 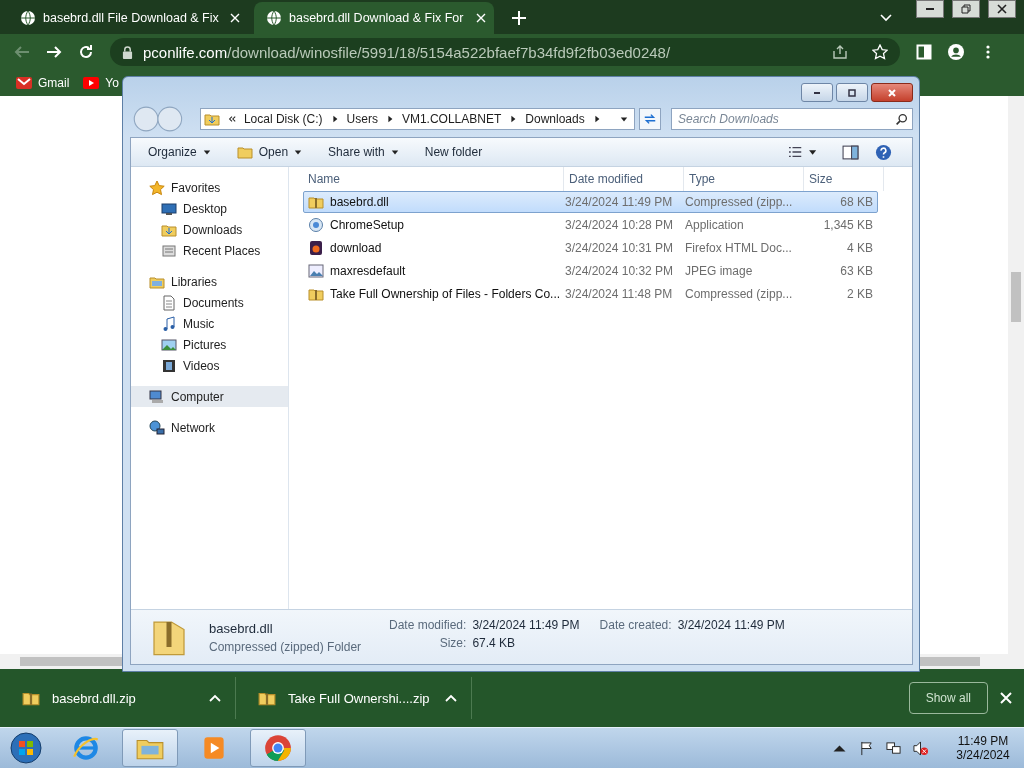 What do you see at coordinates (169, 302) in the screenshot?
I see `document-icon` at bounding box center [169, 302].